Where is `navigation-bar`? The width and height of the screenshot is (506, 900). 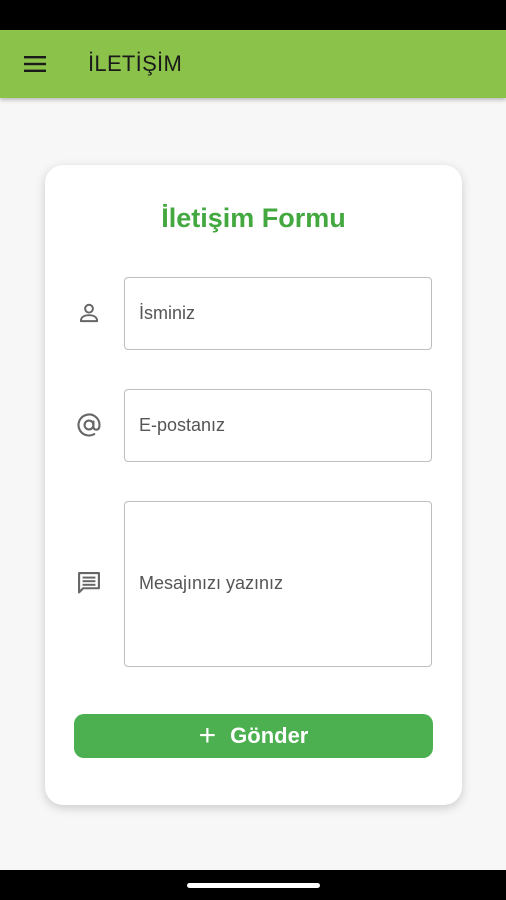
navigation-bar is located at coordinates (253, 885).